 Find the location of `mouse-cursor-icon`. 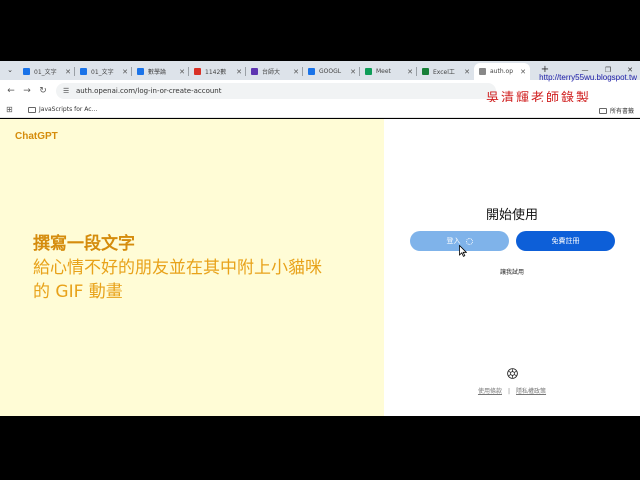

mouse-cursor-icon is located at coordinates (463, 251).